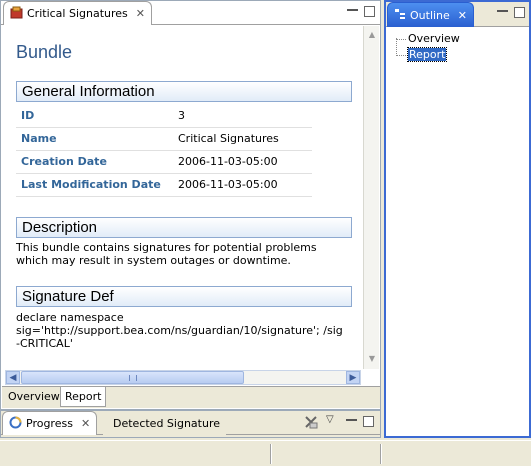  Describe the element at coordinates (427, 55) in the screenshot. I see `outline-item-report: Report` at that location.